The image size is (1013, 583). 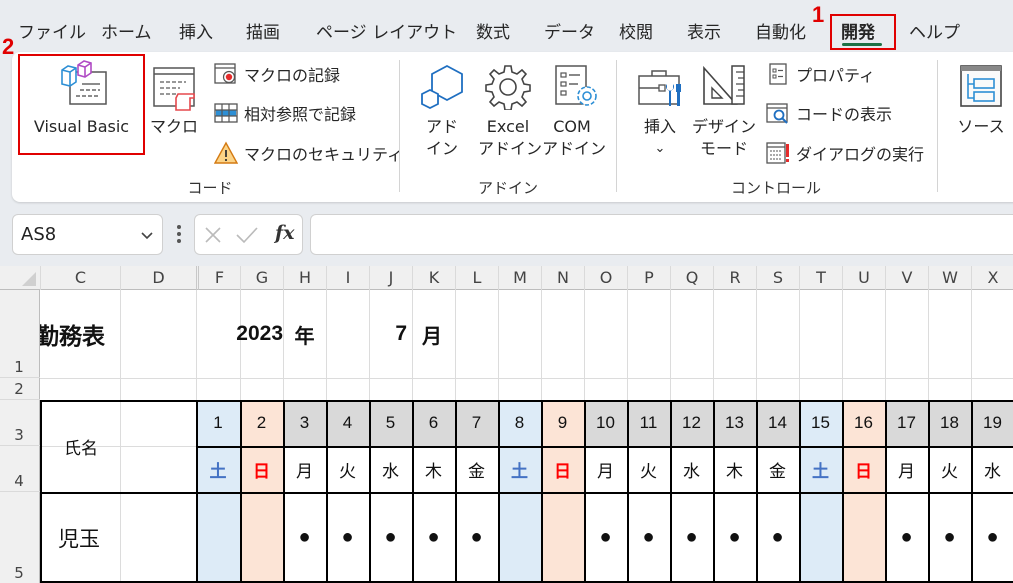 I want to click on record-macro-button: マクロの記録, so click(x=277, y=74).